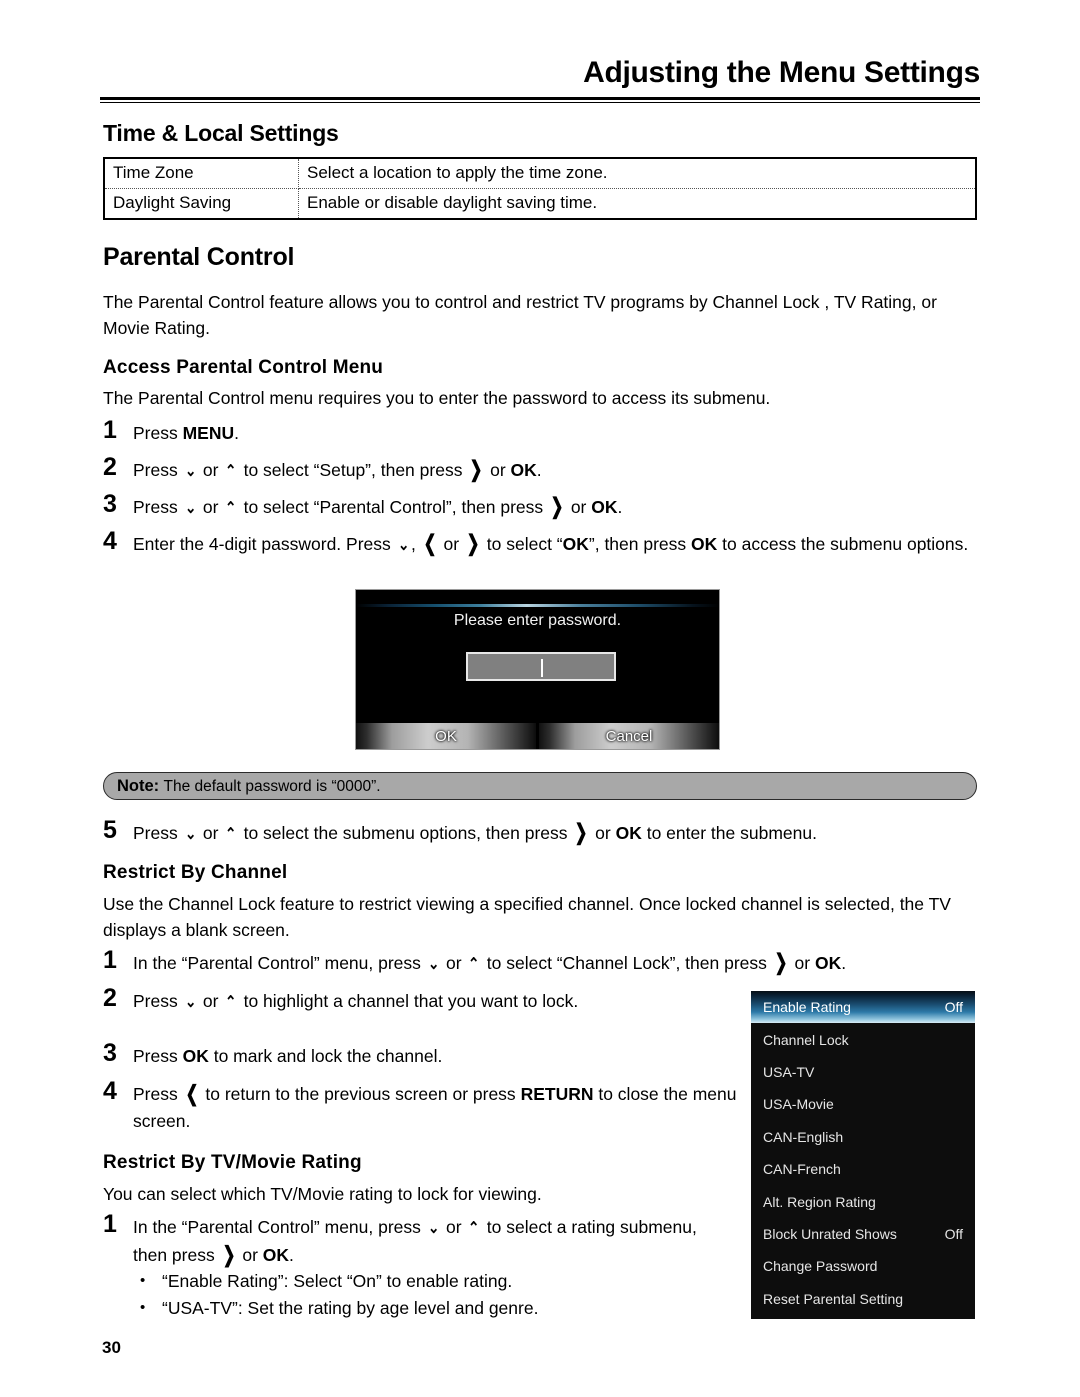  Describe the element at coordinates (540, 786) in the screenshot. I see `note-box: Note: The default password is “0000”.` at that location.